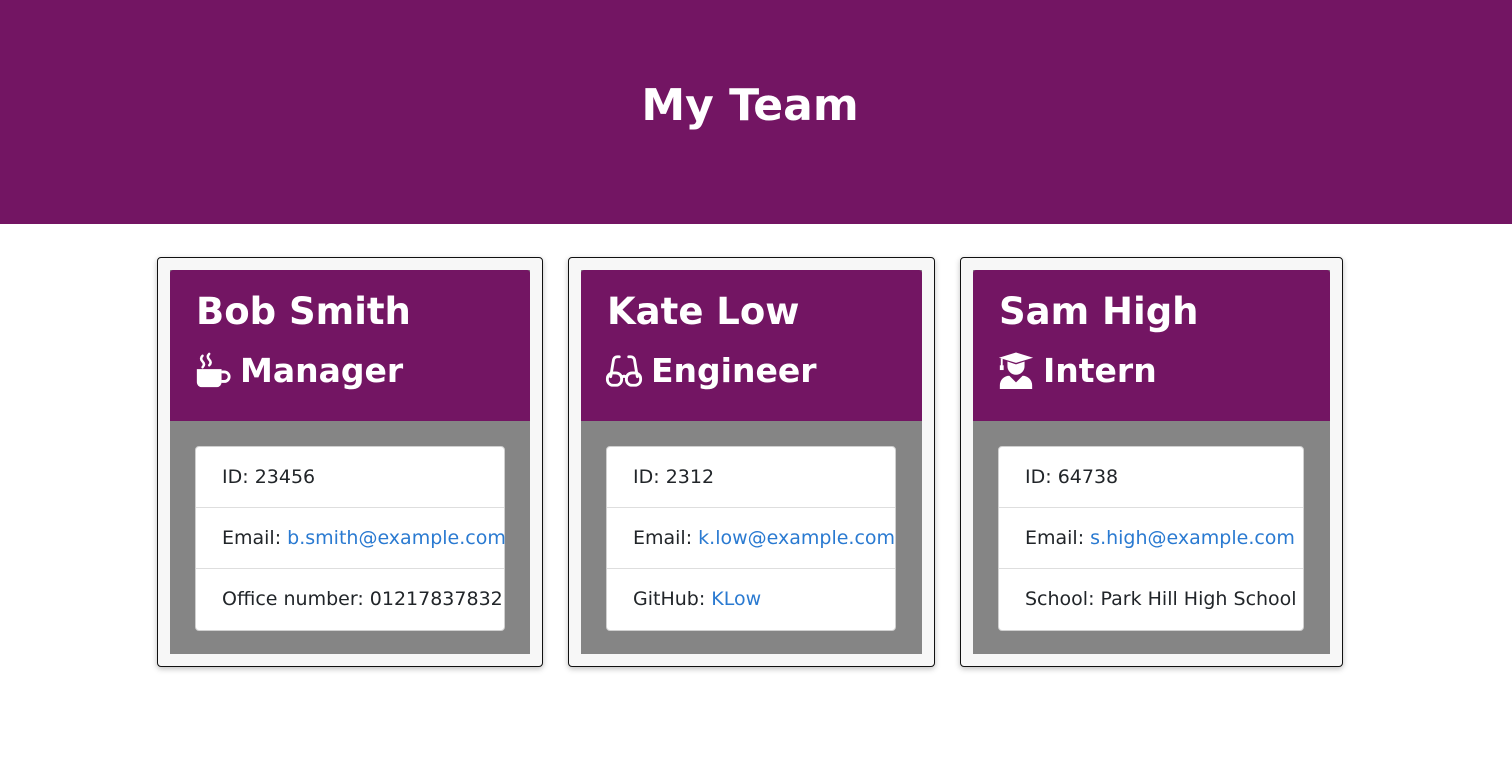 The width and height of the screenshot is (1512, 767). I want to click on github-label: GitHub:, so click(669, 599).